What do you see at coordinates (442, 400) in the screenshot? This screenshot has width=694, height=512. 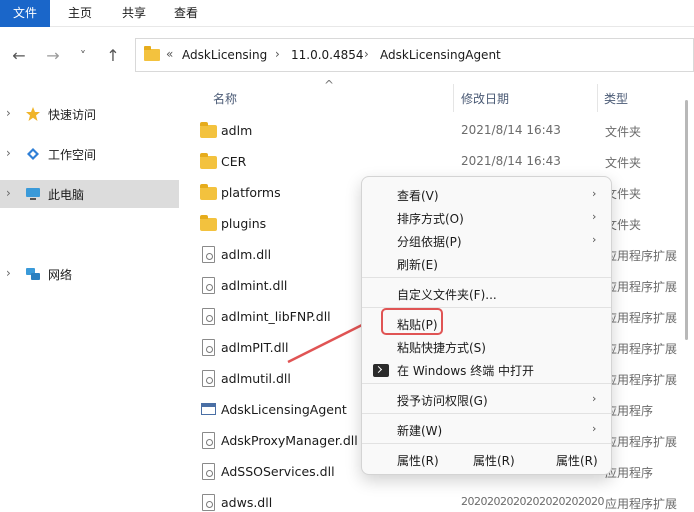 I see `menu-item-grant-access: 授予访问权限(G)` at bounding box center [442, 400].